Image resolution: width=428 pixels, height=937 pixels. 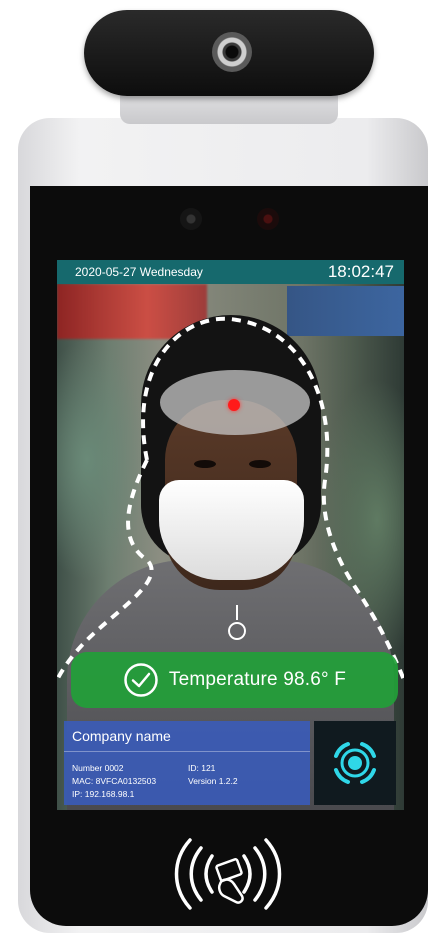 I want to click on status-date: 2020-05-27 Wednesday, so click(x=139, y=272).